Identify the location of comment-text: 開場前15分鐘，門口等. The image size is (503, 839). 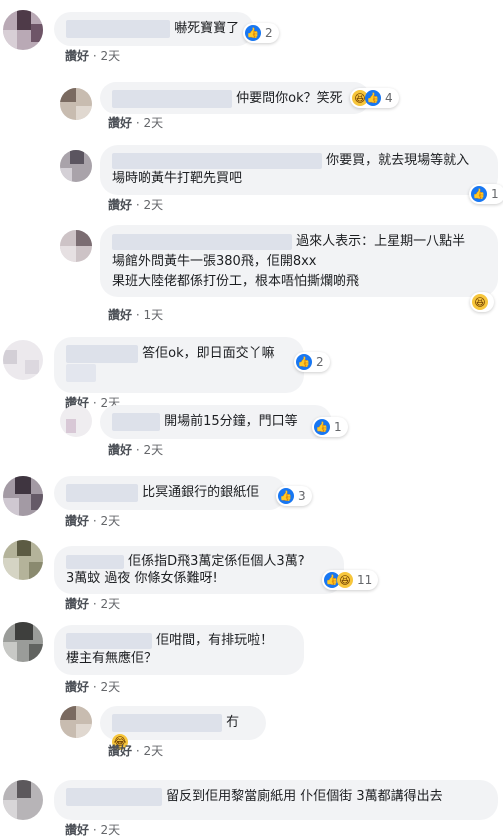
(231, 421).